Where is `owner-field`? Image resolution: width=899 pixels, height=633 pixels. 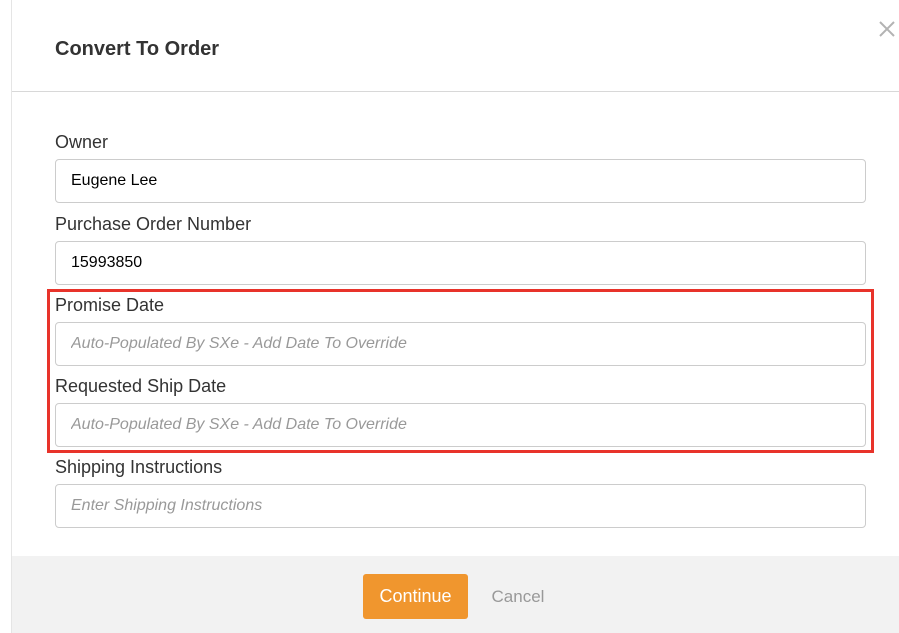 owner-field is located at coordinates (460, 181).